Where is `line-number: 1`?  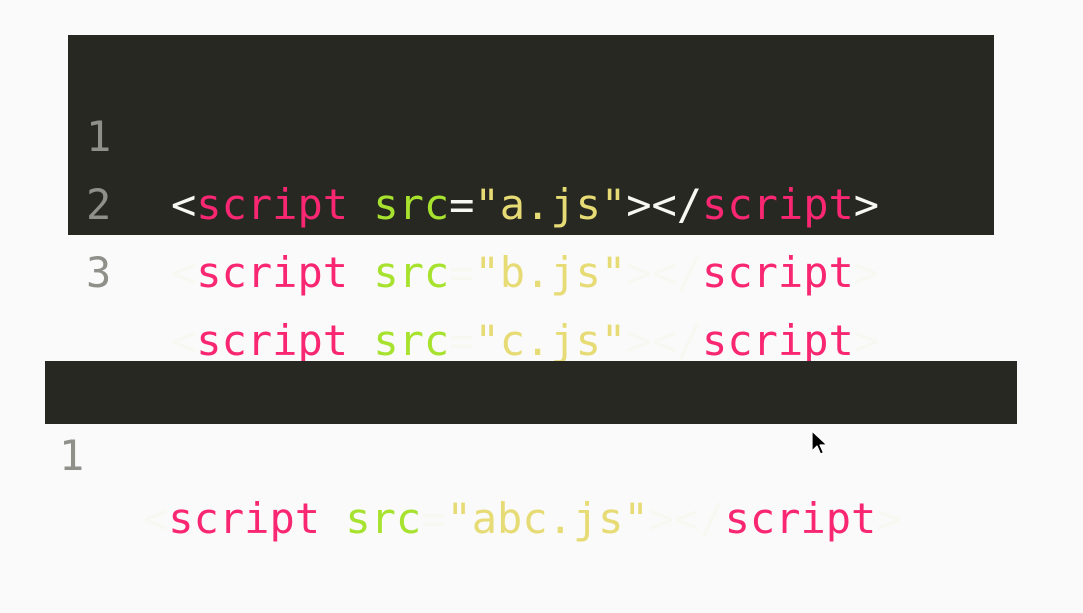 line-number: 1 is located at coordinates (72, 455).